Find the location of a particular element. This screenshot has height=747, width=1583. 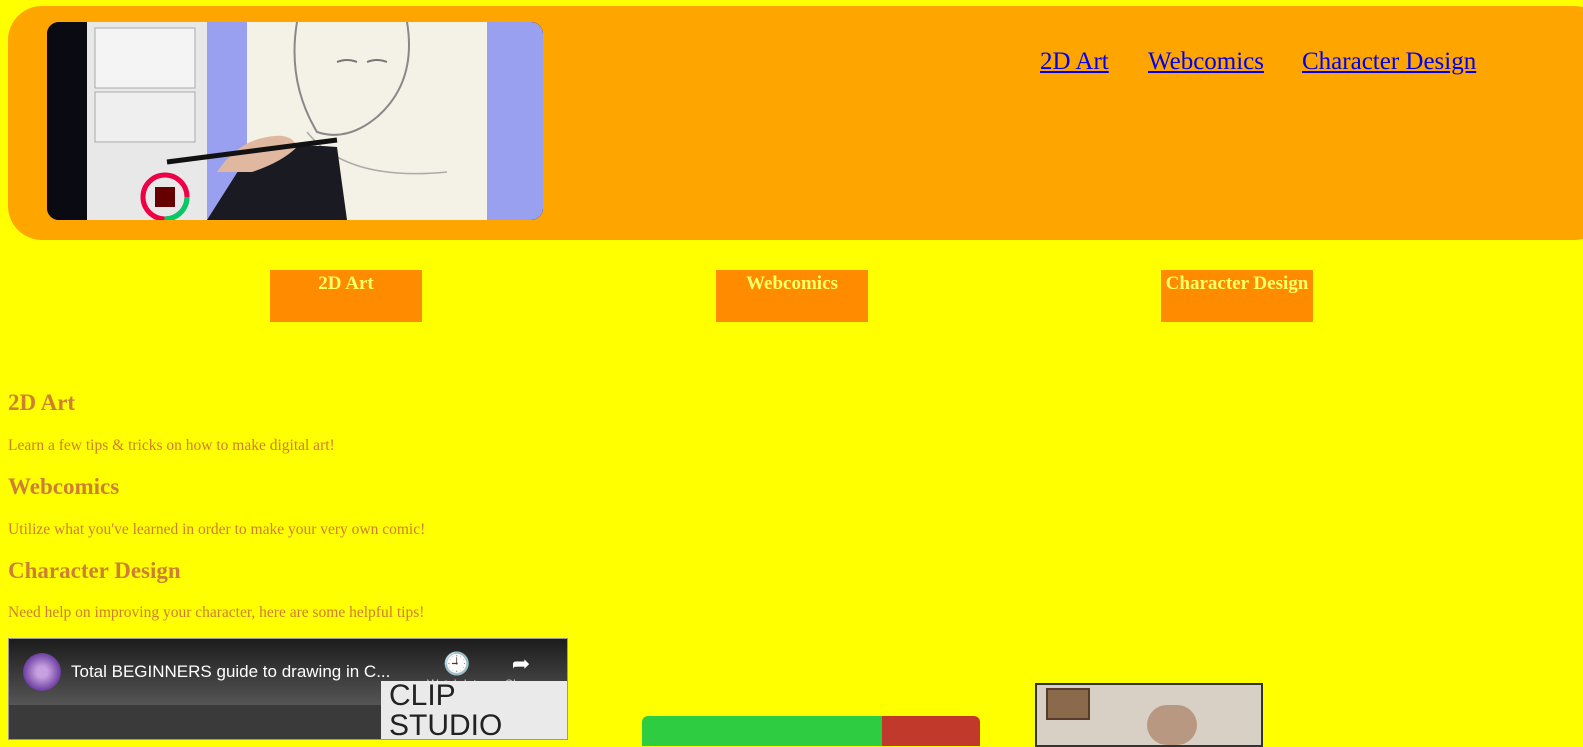

button-2d-art: 2D Art is located at coordinates (346, 296).